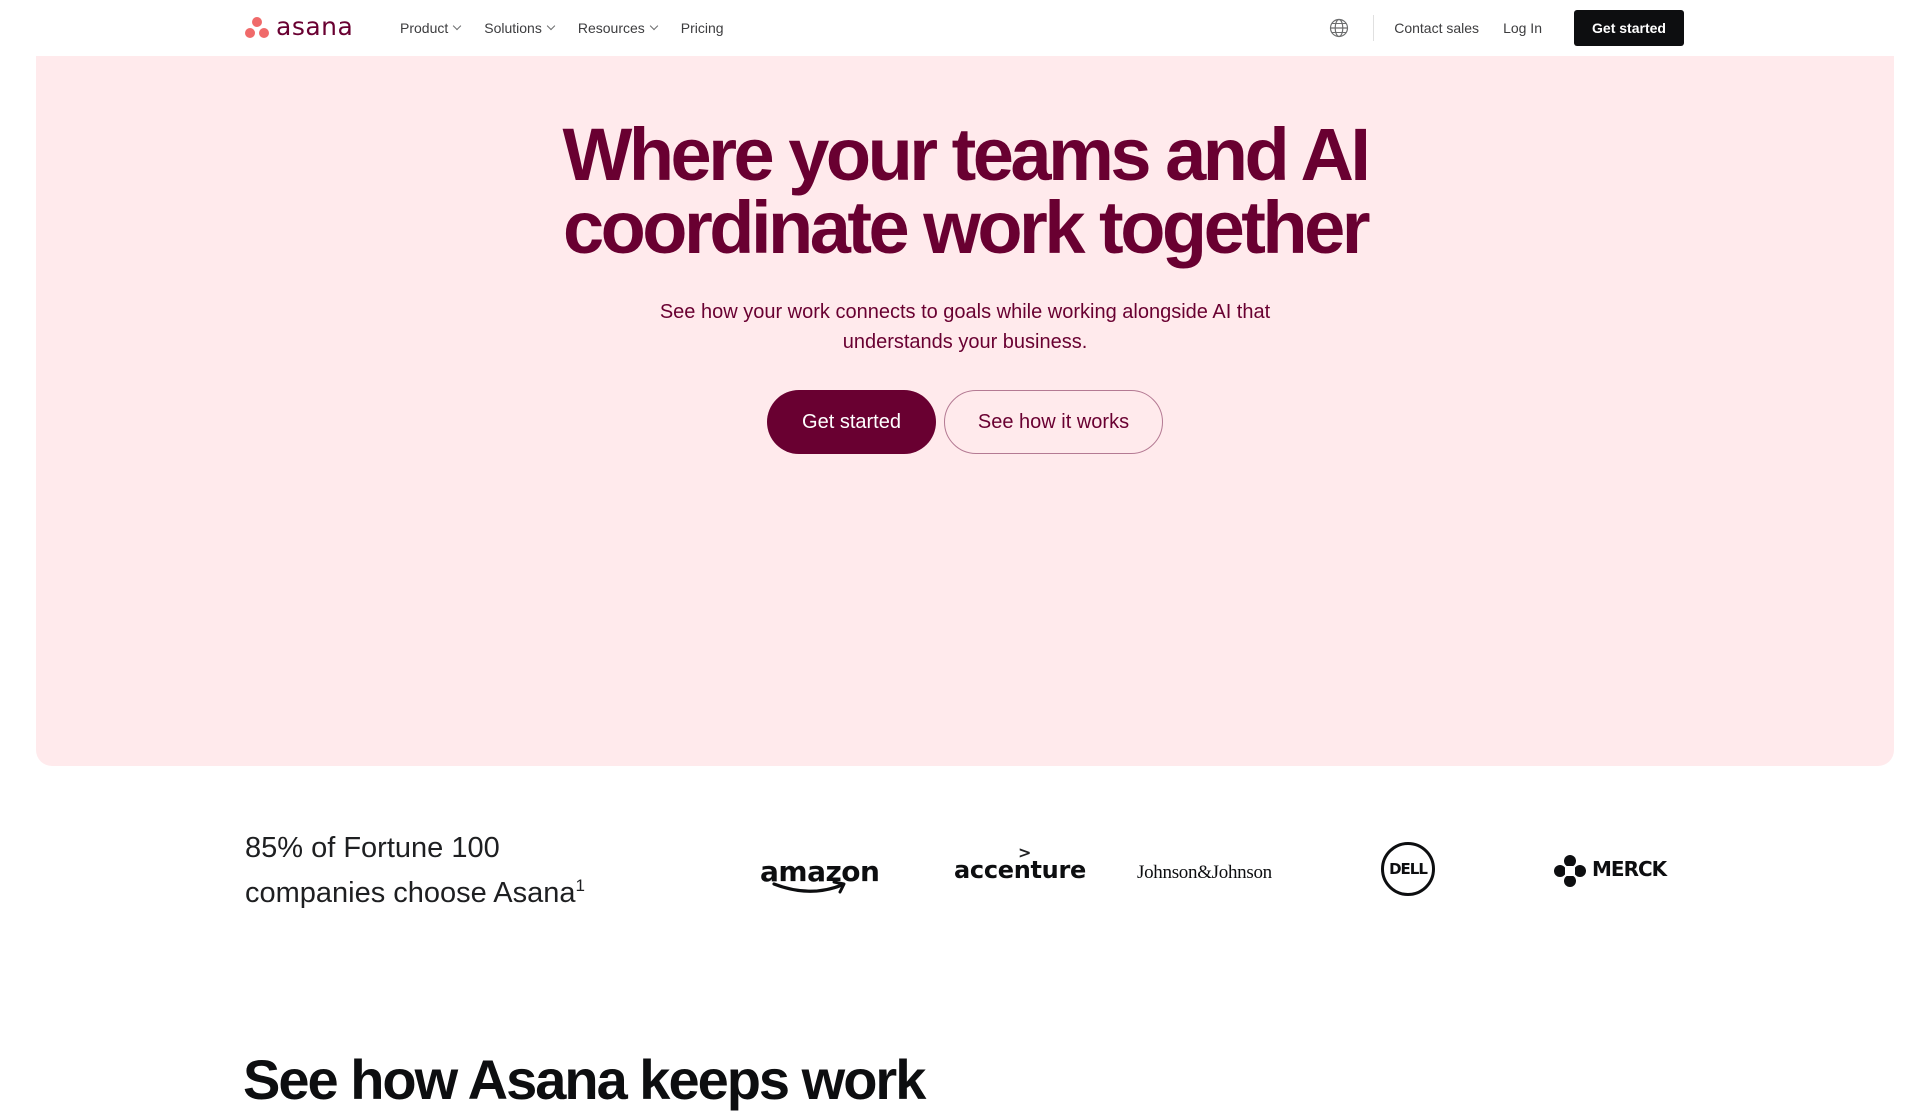  Describe the element at coordinates (315, 26) in the screenshot. I see `asana-logo-wordmark: asana` at that location.